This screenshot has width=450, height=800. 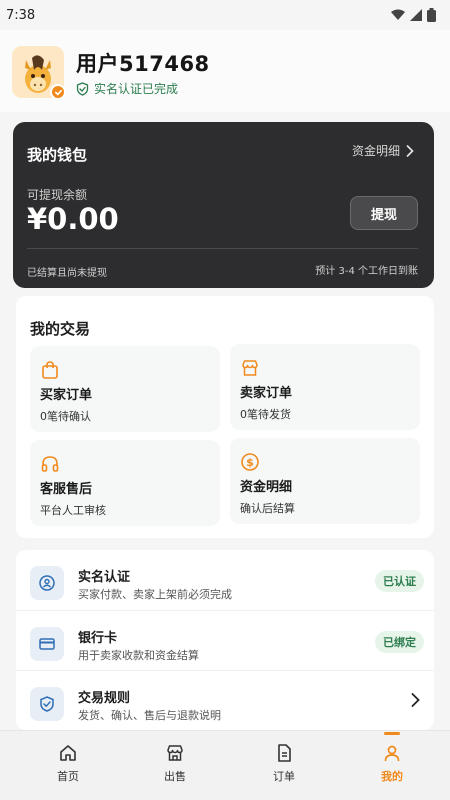 I want to click on shopping-bag-icon, so click(x=50, y=370).